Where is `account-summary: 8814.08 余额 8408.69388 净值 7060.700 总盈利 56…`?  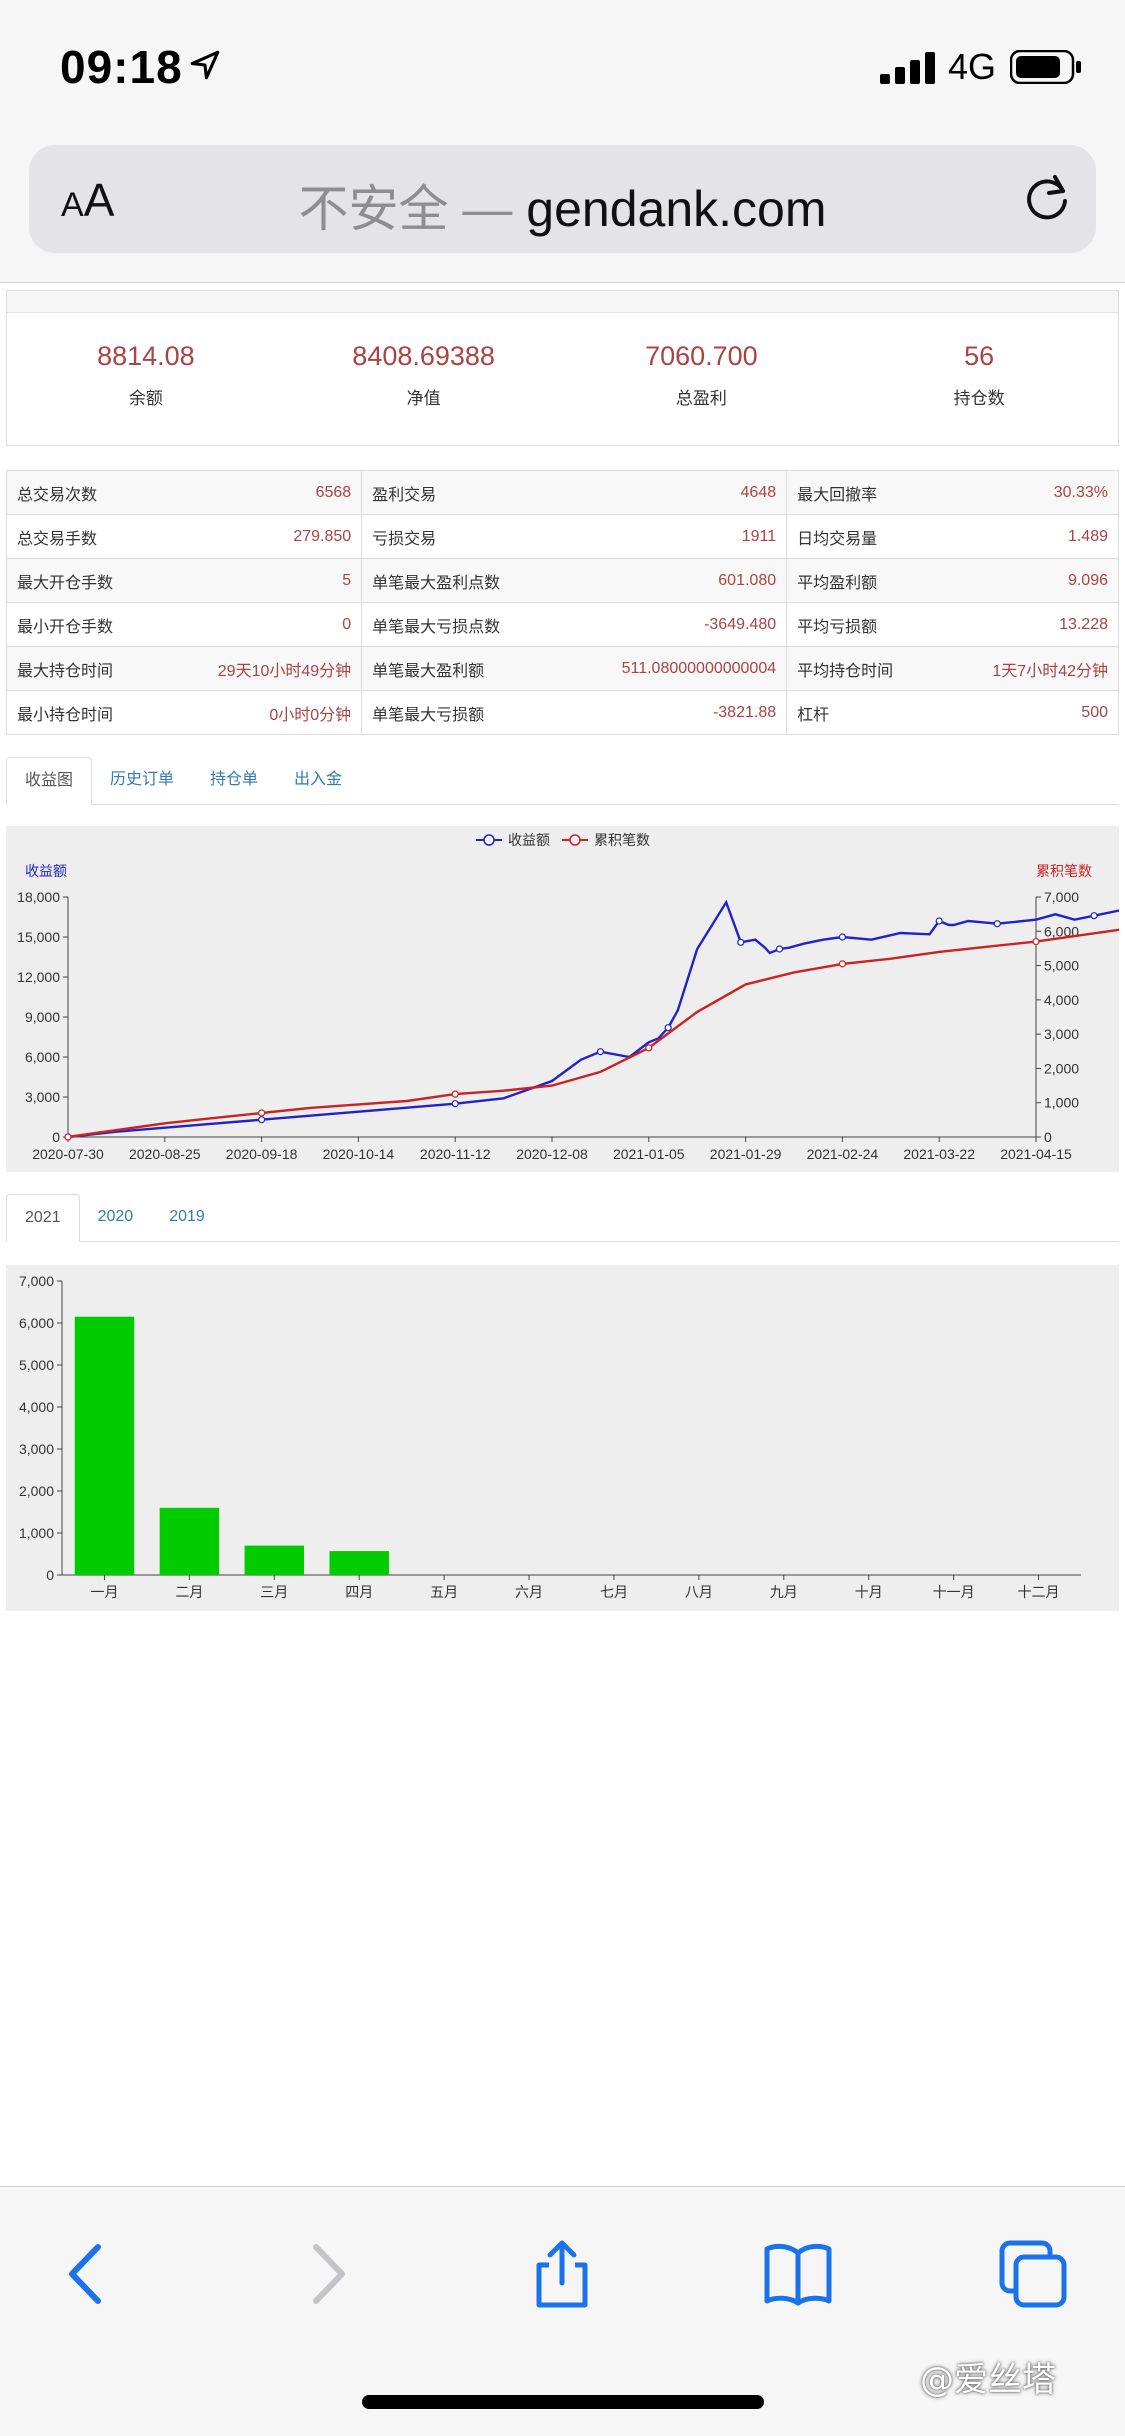 account-summary: 8814.08 余额 8408.69388 净值 7060.700 总盈利 56… is located at coordinates (562, 368).